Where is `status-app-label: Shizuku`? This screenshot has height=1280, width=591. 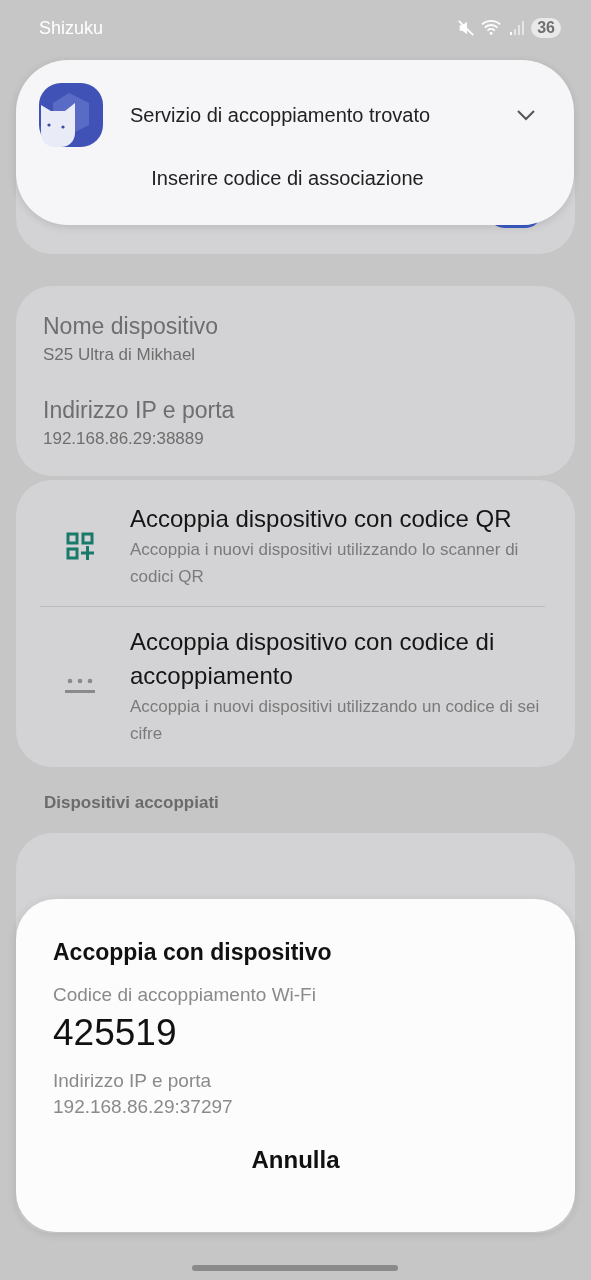
status-app-label: Shizuku is located at coordinates (71, 28).